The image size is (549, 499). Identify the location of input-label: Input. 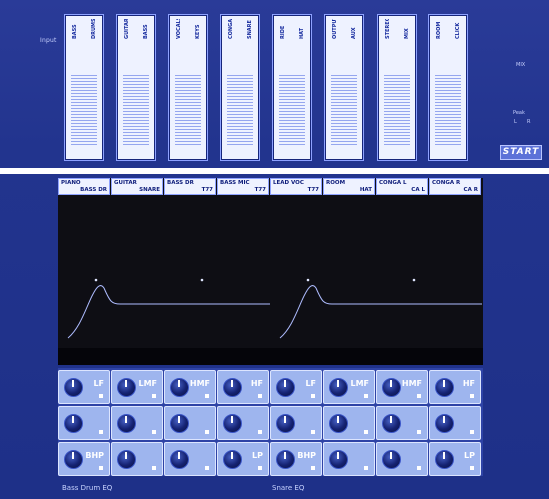
(48, 40).